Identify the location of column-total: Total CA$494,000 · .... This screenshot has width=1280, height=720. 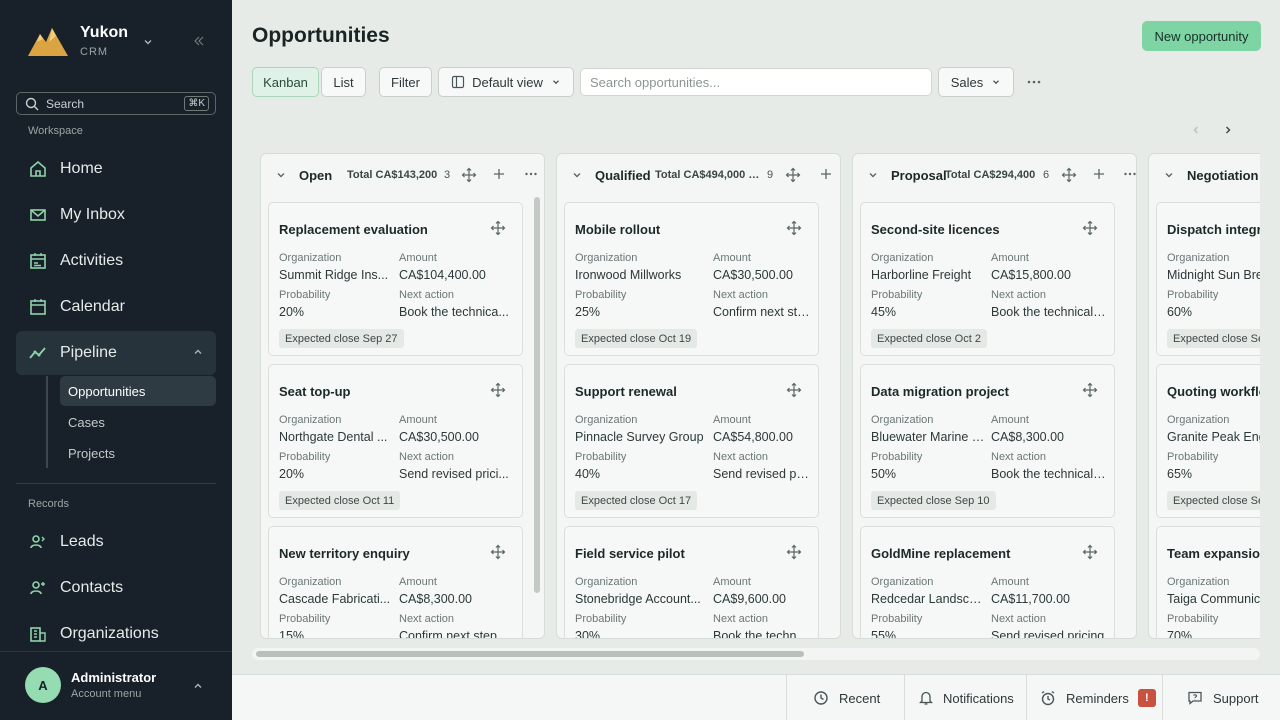
(709, 175).